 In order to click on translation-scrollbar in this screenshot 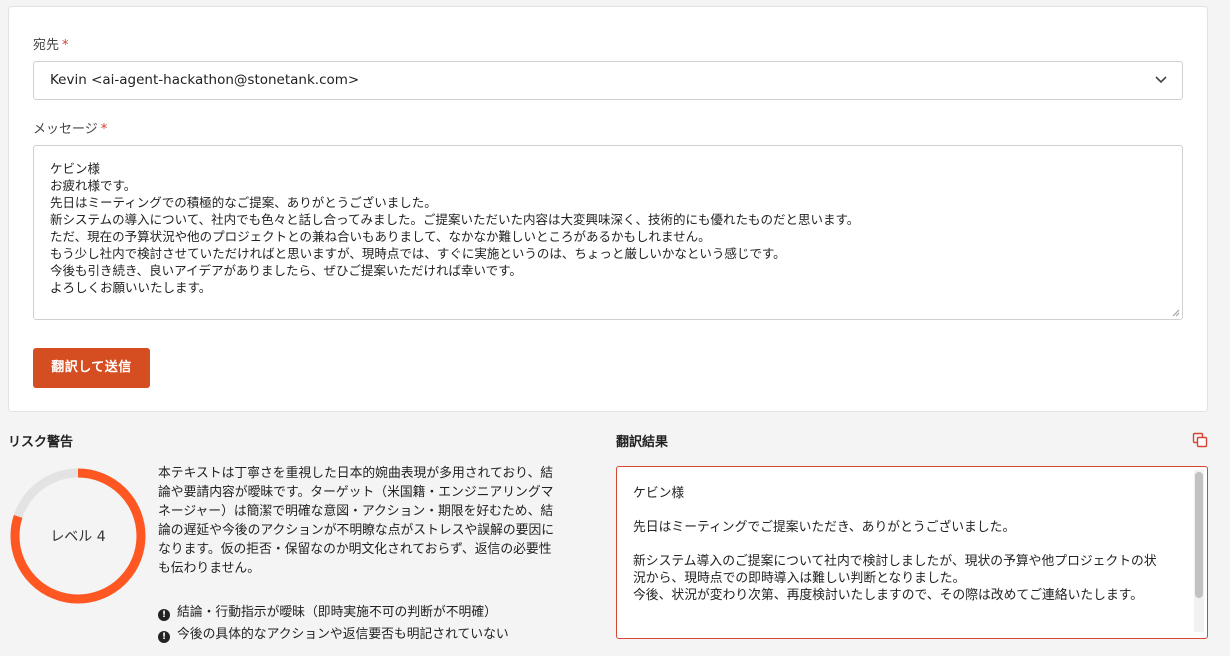, I will do `click(1199, 551)`.